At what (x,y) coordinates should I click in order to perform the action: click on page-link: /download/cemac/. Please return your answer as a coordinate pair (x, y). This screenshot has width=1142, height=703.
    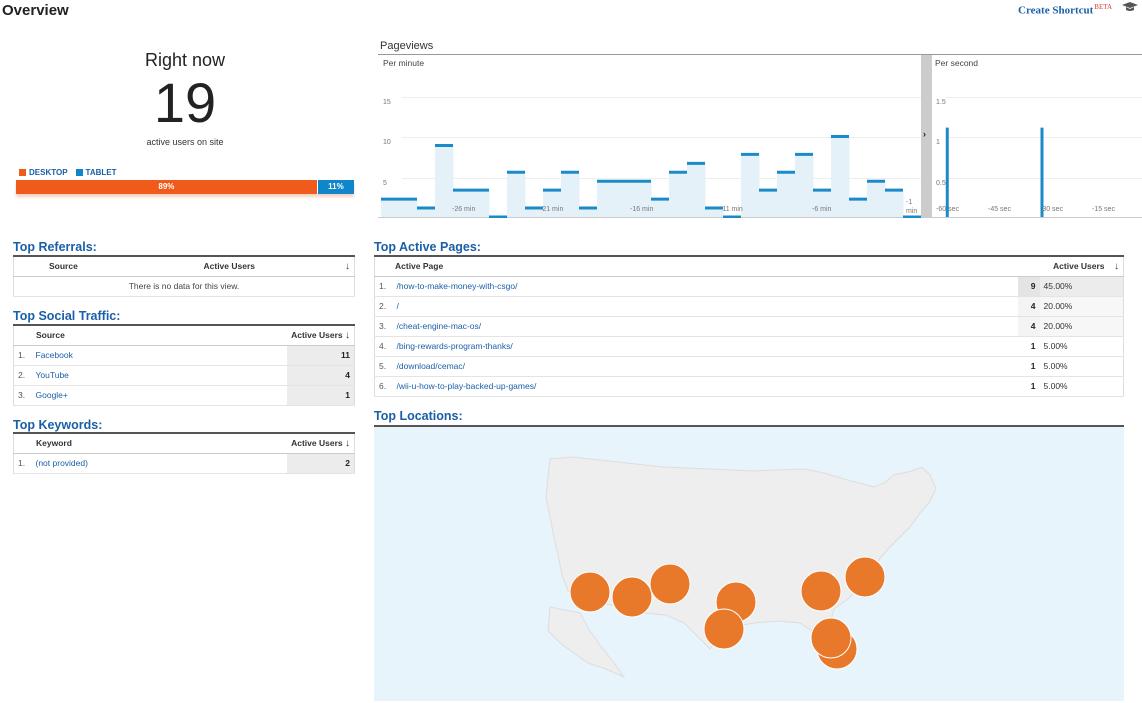
    Looking at the image, I should click on (705, 366).